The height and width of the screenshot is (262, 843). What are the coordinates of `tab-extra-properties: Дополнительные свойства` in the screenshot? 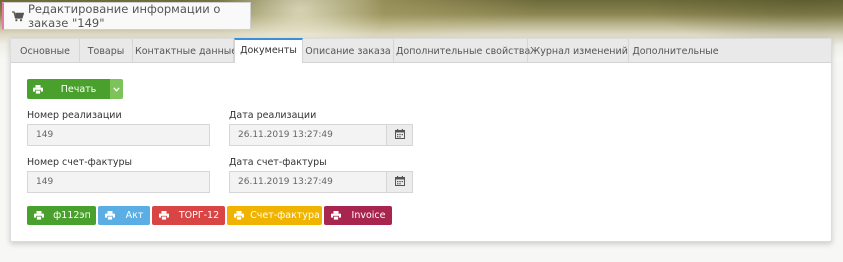 It's located at (462, 51).